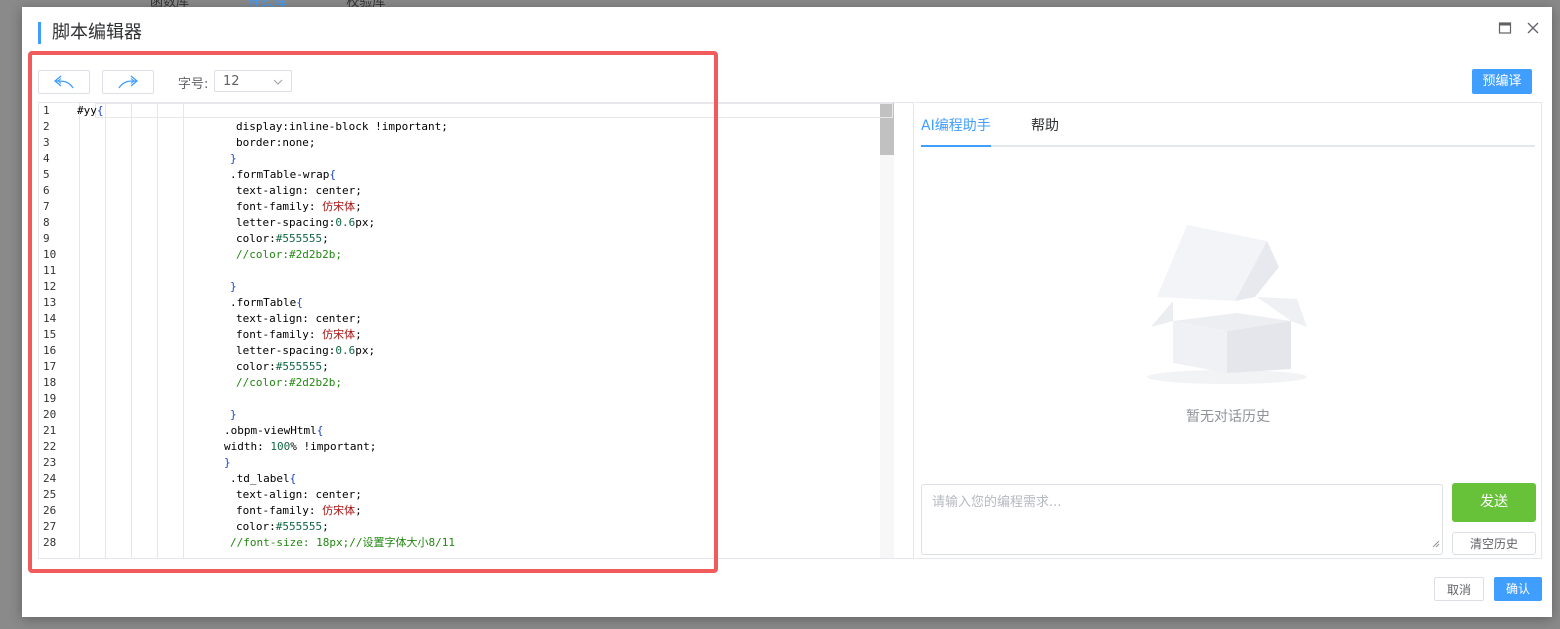  What do you see at coordinates (46, 206) in the screenshot?
I see `line-number: 7` at bounding box center [46, 206].